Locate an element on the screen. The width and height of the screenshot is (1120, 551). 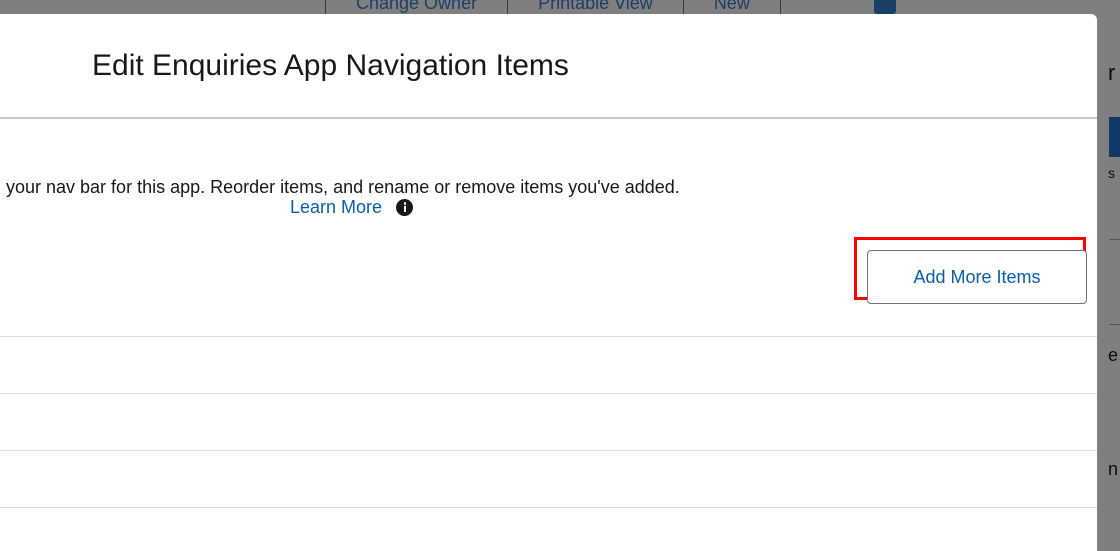
background-dropdown-button is located at coordinates (885, 7).